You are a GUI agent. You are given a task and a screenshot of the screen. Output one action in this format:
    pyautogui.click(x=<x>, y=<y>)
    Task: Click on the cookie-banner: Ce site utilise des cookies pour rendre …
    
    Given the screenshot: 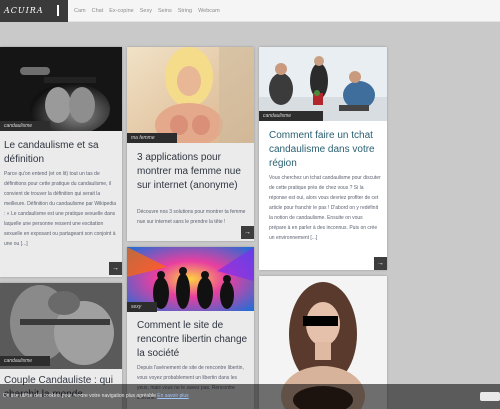 What is the action you would take?
    pyautogui.click(x=250, y=396)
    